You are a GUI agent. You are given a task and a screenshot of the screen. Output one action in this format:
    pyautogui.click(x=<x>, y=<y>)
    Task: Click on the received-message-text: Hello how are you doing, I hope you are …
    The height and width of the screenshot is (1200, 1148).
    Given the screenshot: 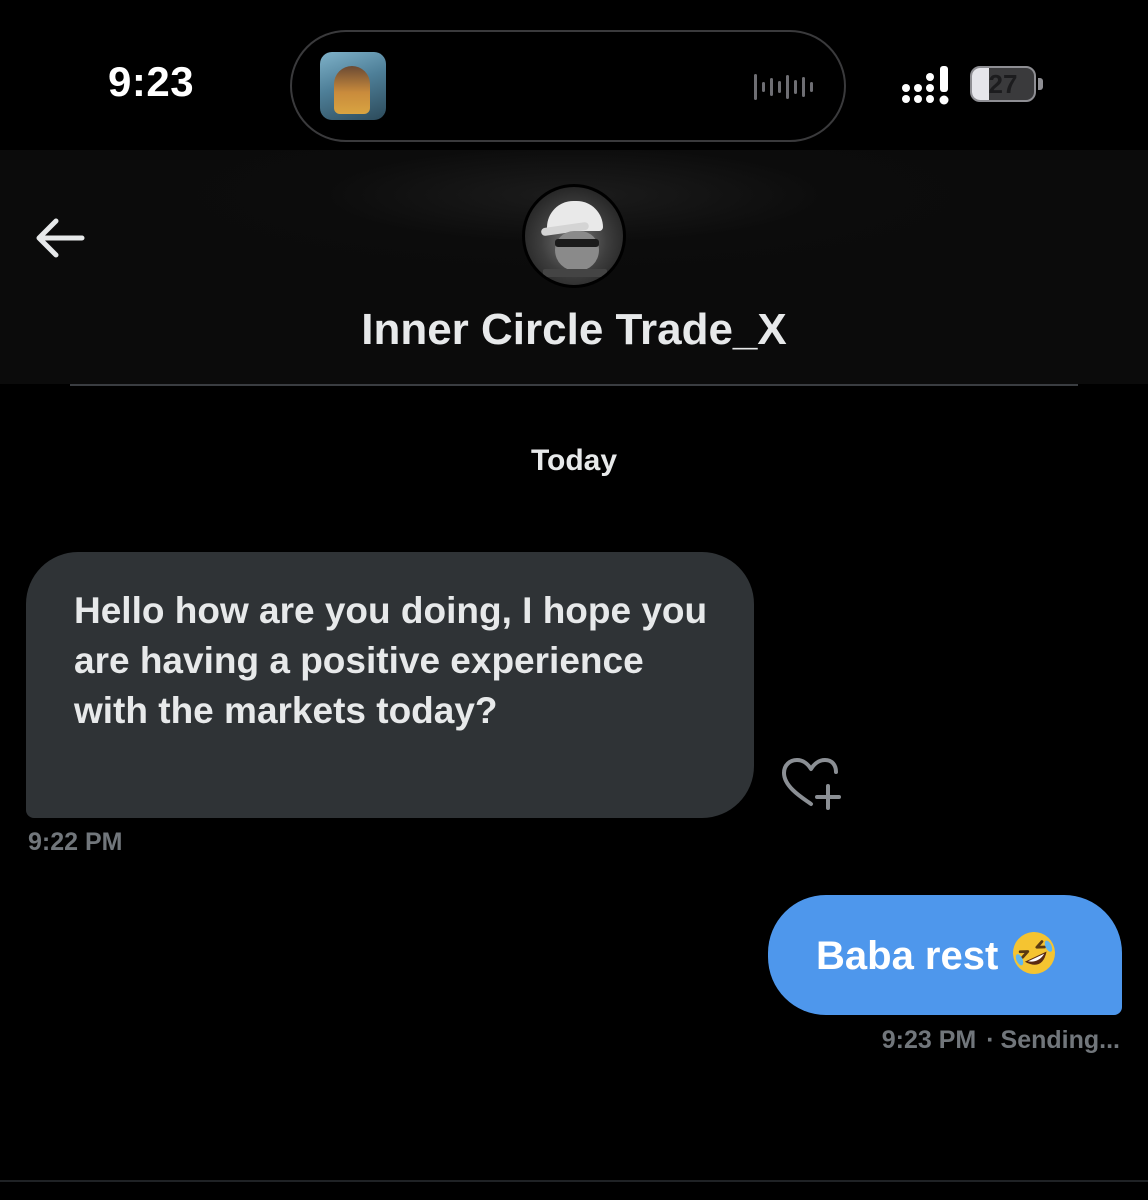 What is the action you would take?
    pyautogui.click(x=391, y=660)
    